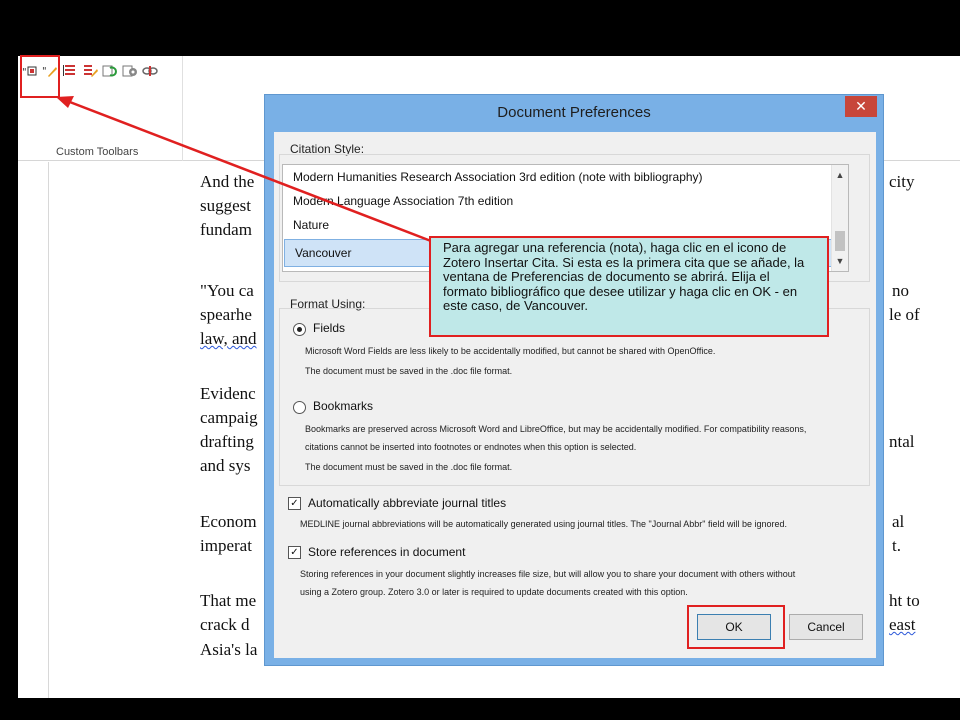  What do you see at coordinates (736, 627) in the screenshot?
I see `annotation-highlight-ok` at bounding box center [736, 627].